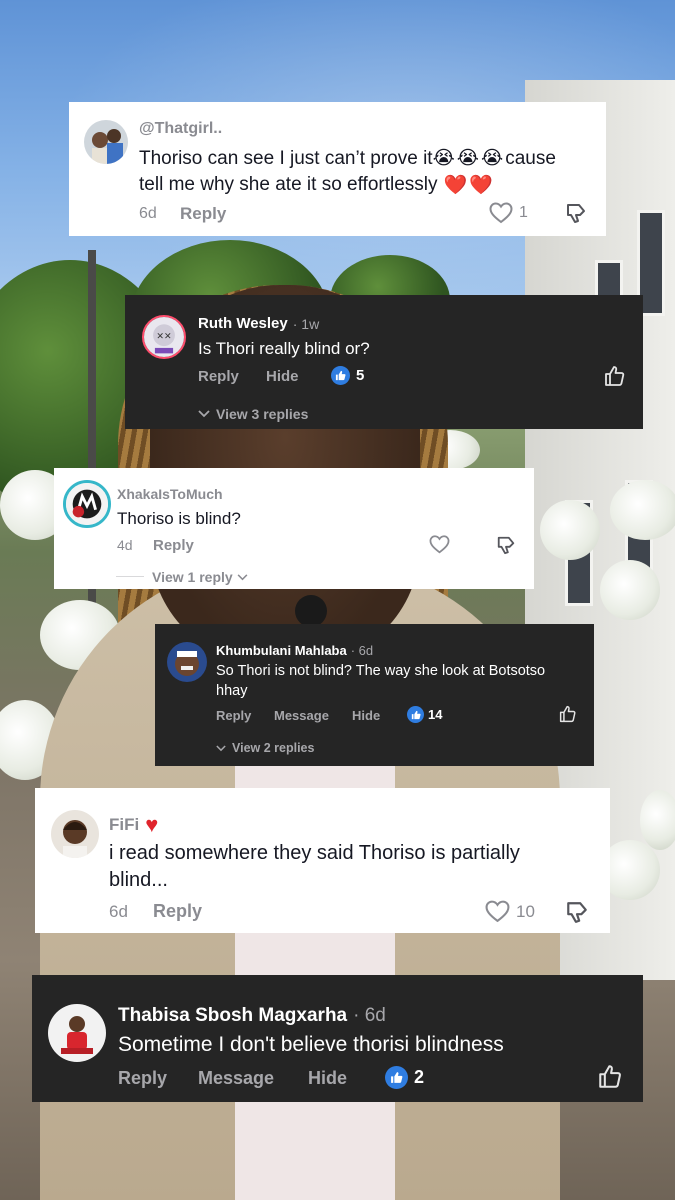 Image resolution: width=675 pixels, height=1200 pixels. Describe the element at coordinates (284, 348) in the screenshot. I see `comment-text: Is Thori really blind or?` at that location.